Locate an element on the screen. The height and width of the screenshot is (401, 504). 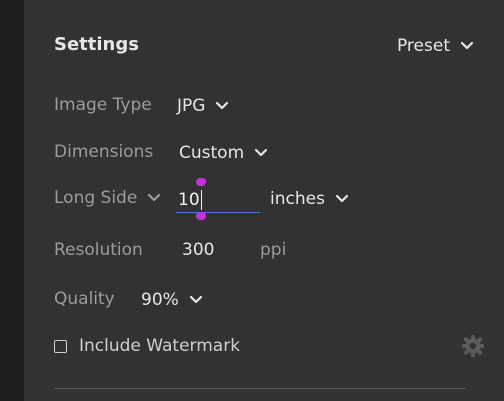
quality-dropdown: 90% is located at coordinates (172, 300).